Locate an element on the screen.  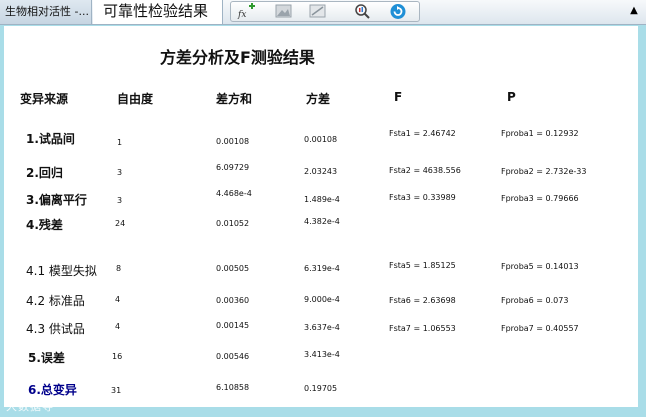
row-ss: 4.468e-4 is located at coordinates (234, 193).